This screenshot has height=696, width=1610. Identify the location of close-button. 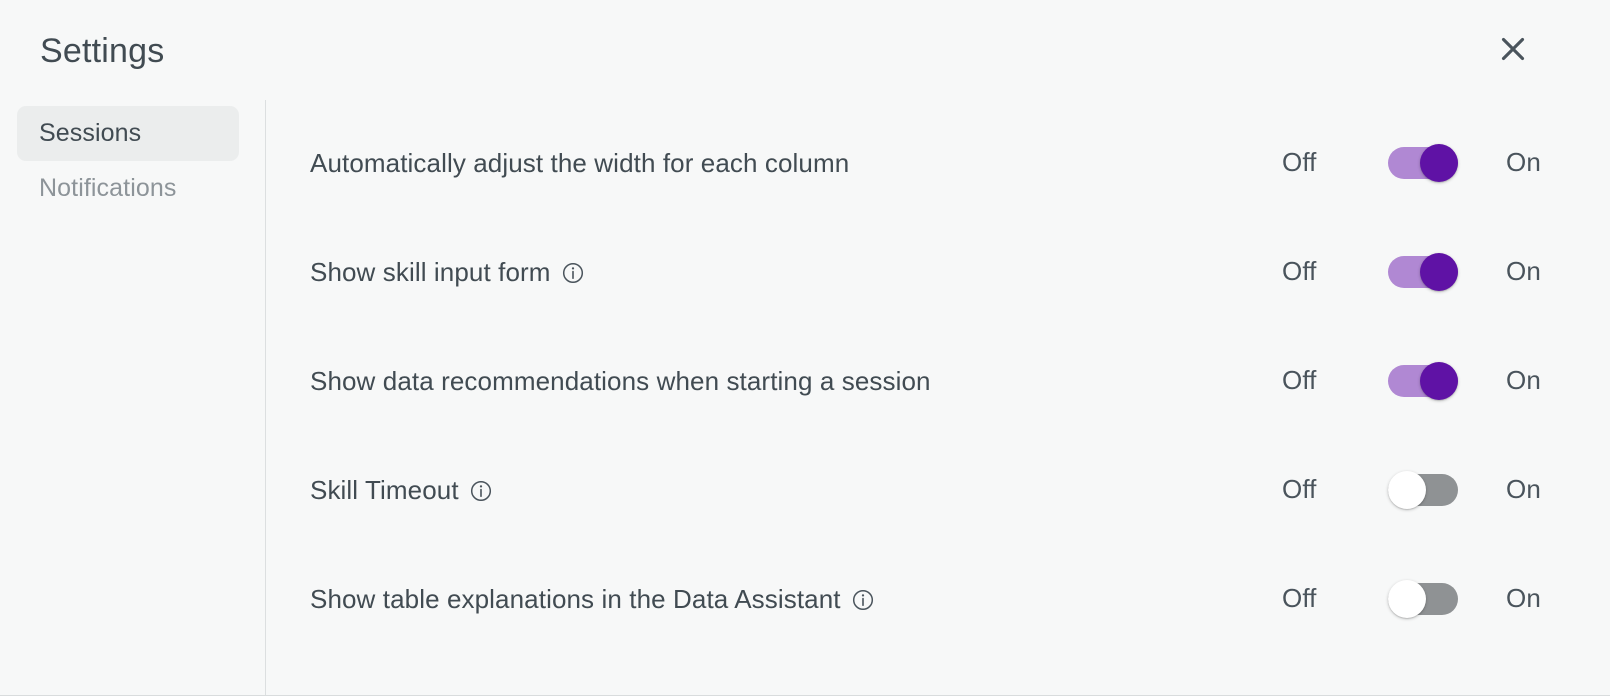
(1513, 49).